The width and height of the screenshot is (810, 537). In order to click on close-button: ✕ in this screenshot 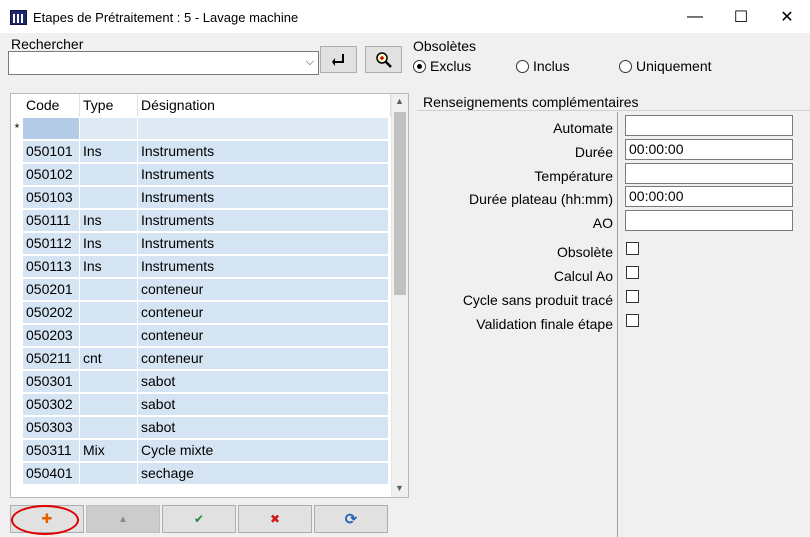, I will do `click(787, 16)`.